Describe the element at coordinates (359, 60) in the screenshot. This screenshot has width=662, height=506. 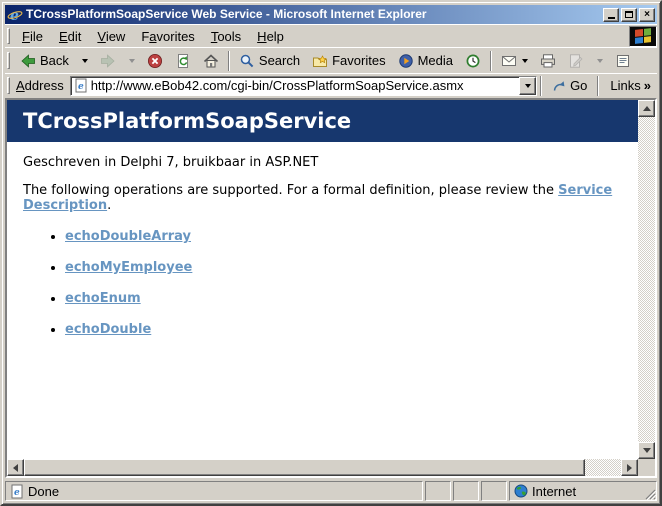
I see `favorites-label: Favorites` at that location.